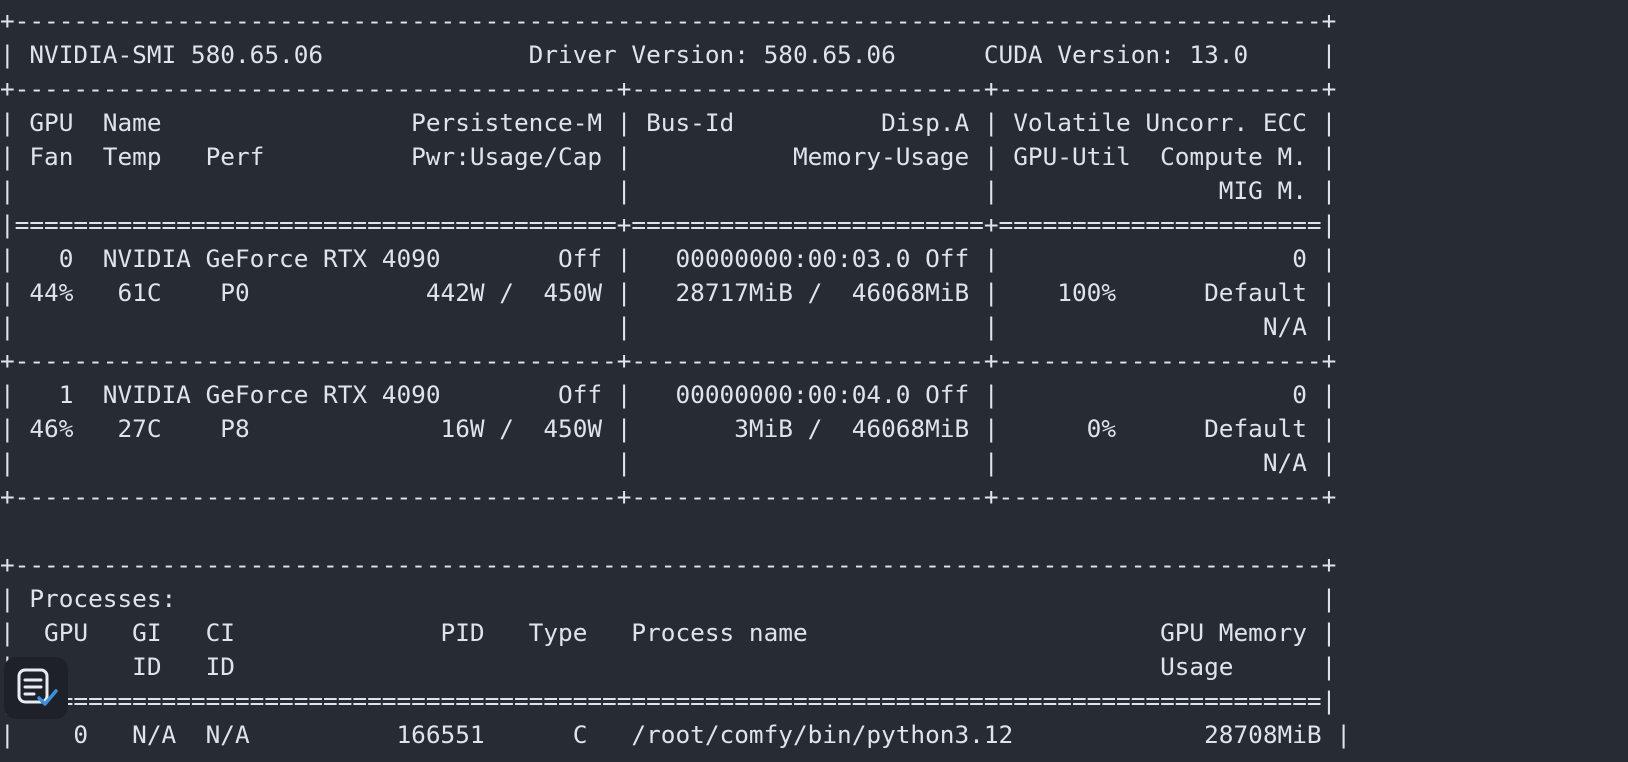 The image size is (1628, 762). I want to click on copy-text-icon, so click(37, 687).